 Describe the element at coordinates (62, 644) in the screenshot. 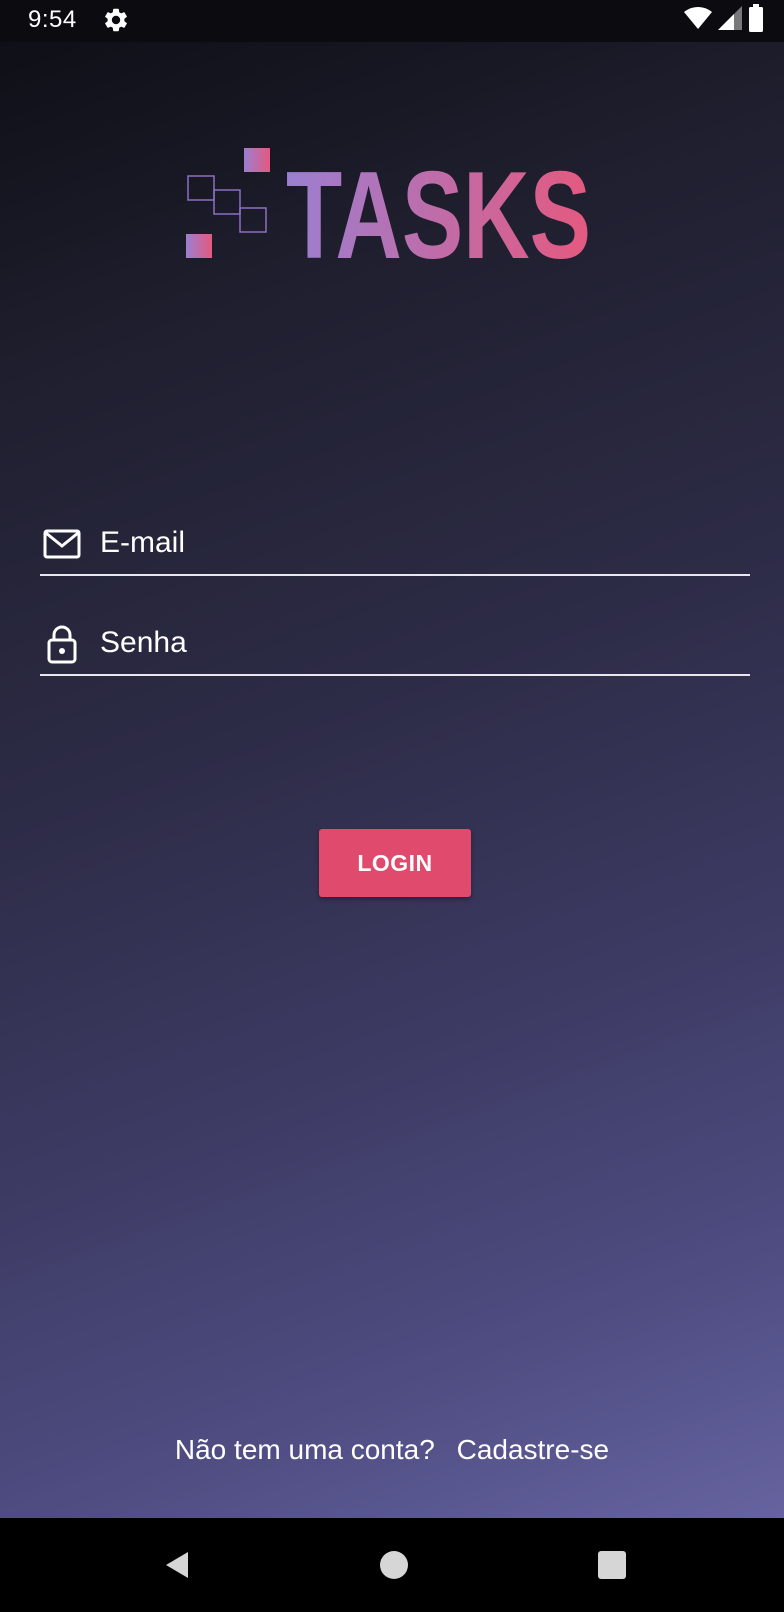

I see `lock-icon` at that location.